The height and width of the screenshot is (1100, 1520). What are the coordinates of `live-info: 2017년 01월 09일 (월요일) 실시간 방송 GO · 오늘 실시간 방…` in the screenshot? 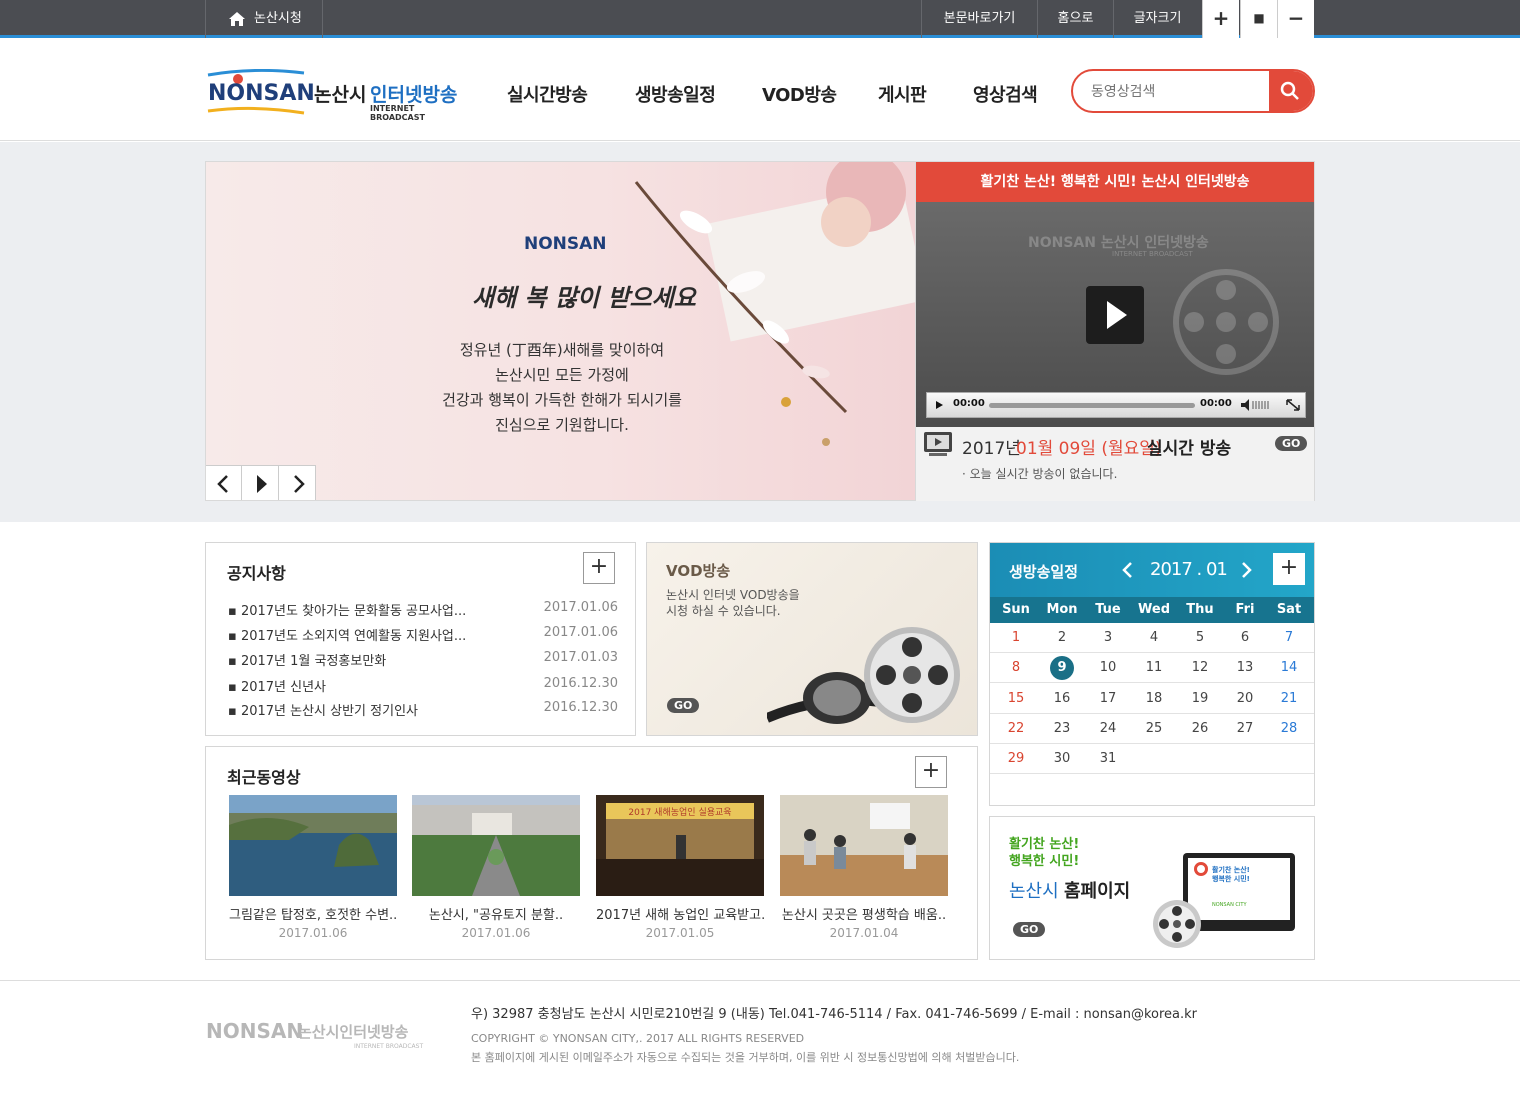 It's located at (1115, 464).